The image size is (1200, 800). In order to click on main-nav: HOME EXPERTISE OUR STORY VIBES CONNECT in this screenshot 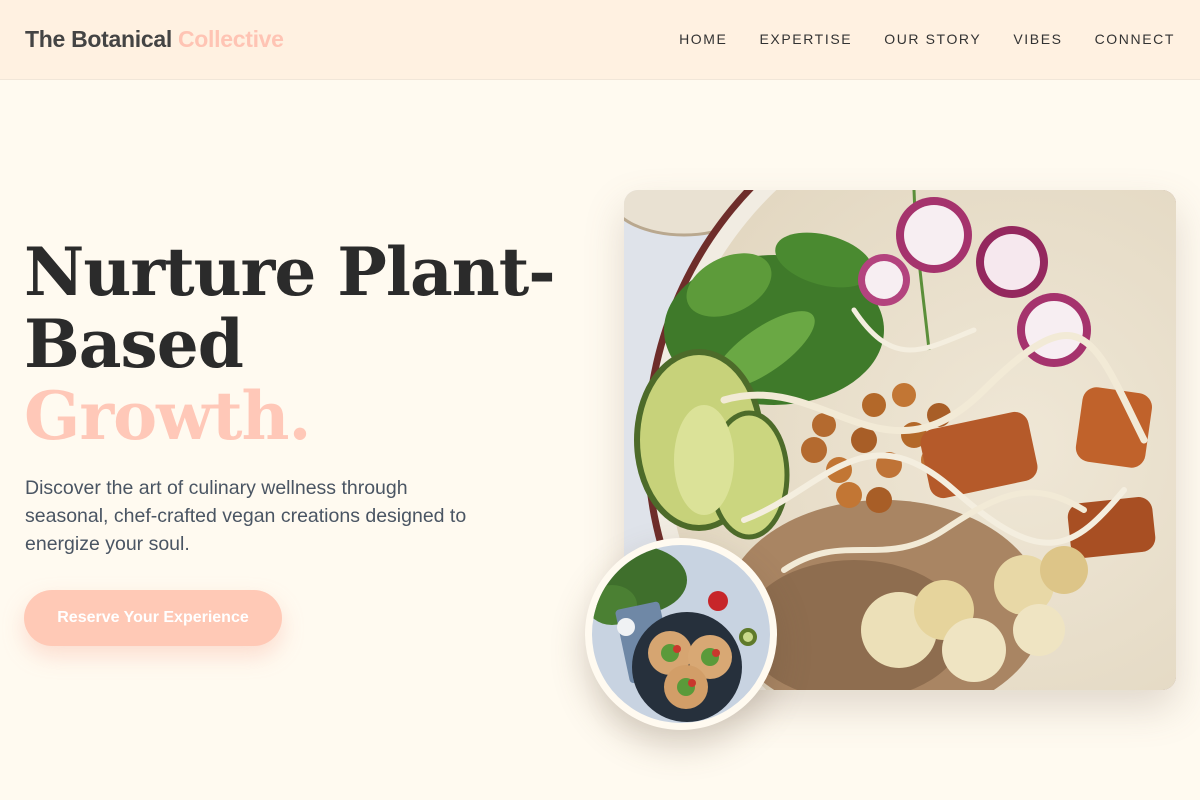, I will do `click(927, 39)`.